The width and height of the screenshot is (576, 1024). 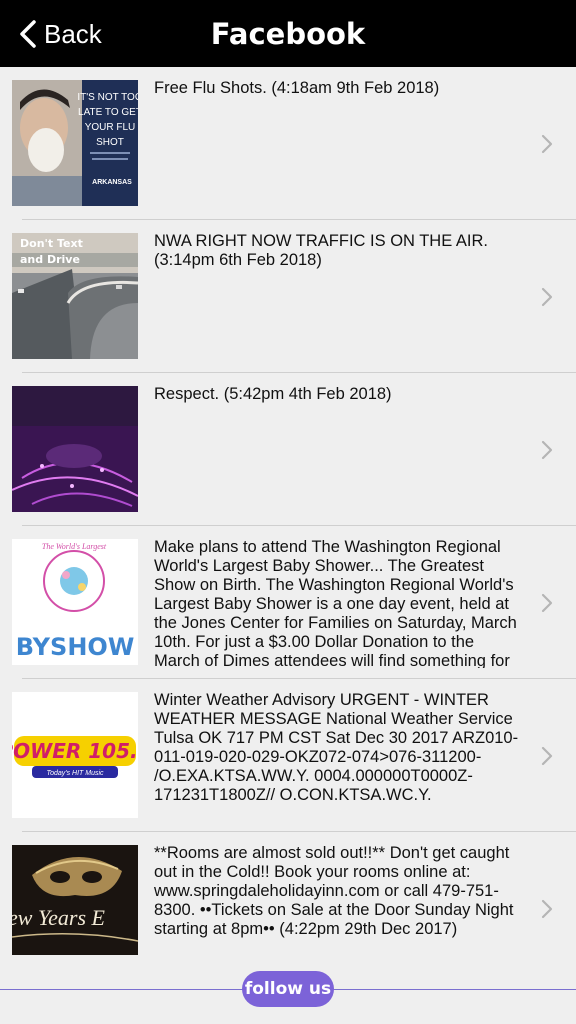 What do you see at coordinates (112, 182) in the screenshot?
I see `arkansas-logo: ARKANSAS` at bounding box center [112, 182].